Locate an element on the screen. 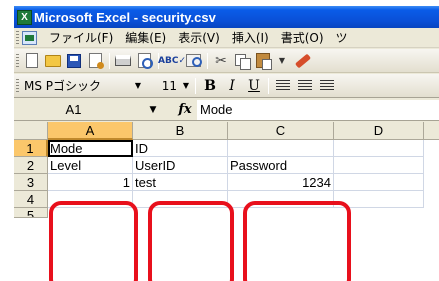  formatting-toolbar: MS Pゴシック ▼ 11 ▼ B I U is located at coordinates (226, 86).